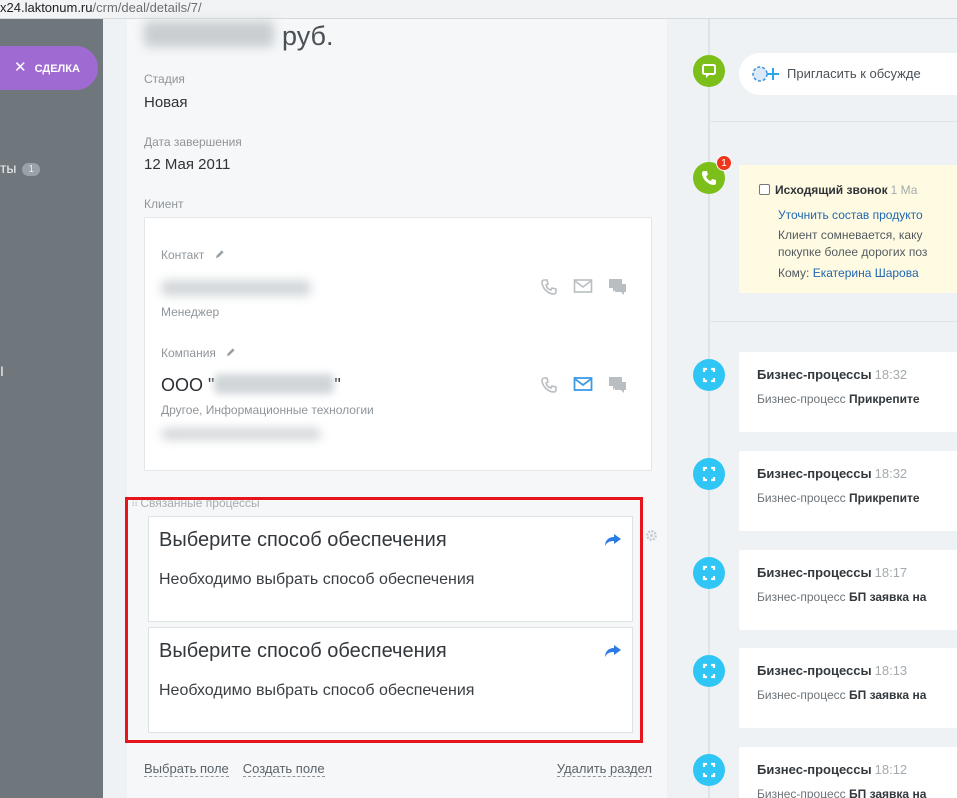 The image size is (957, 798). What do you see at coordinates (164, 79) in the screenshot?
I see `stage-label: Стадия` at bounding box center [164, 79].